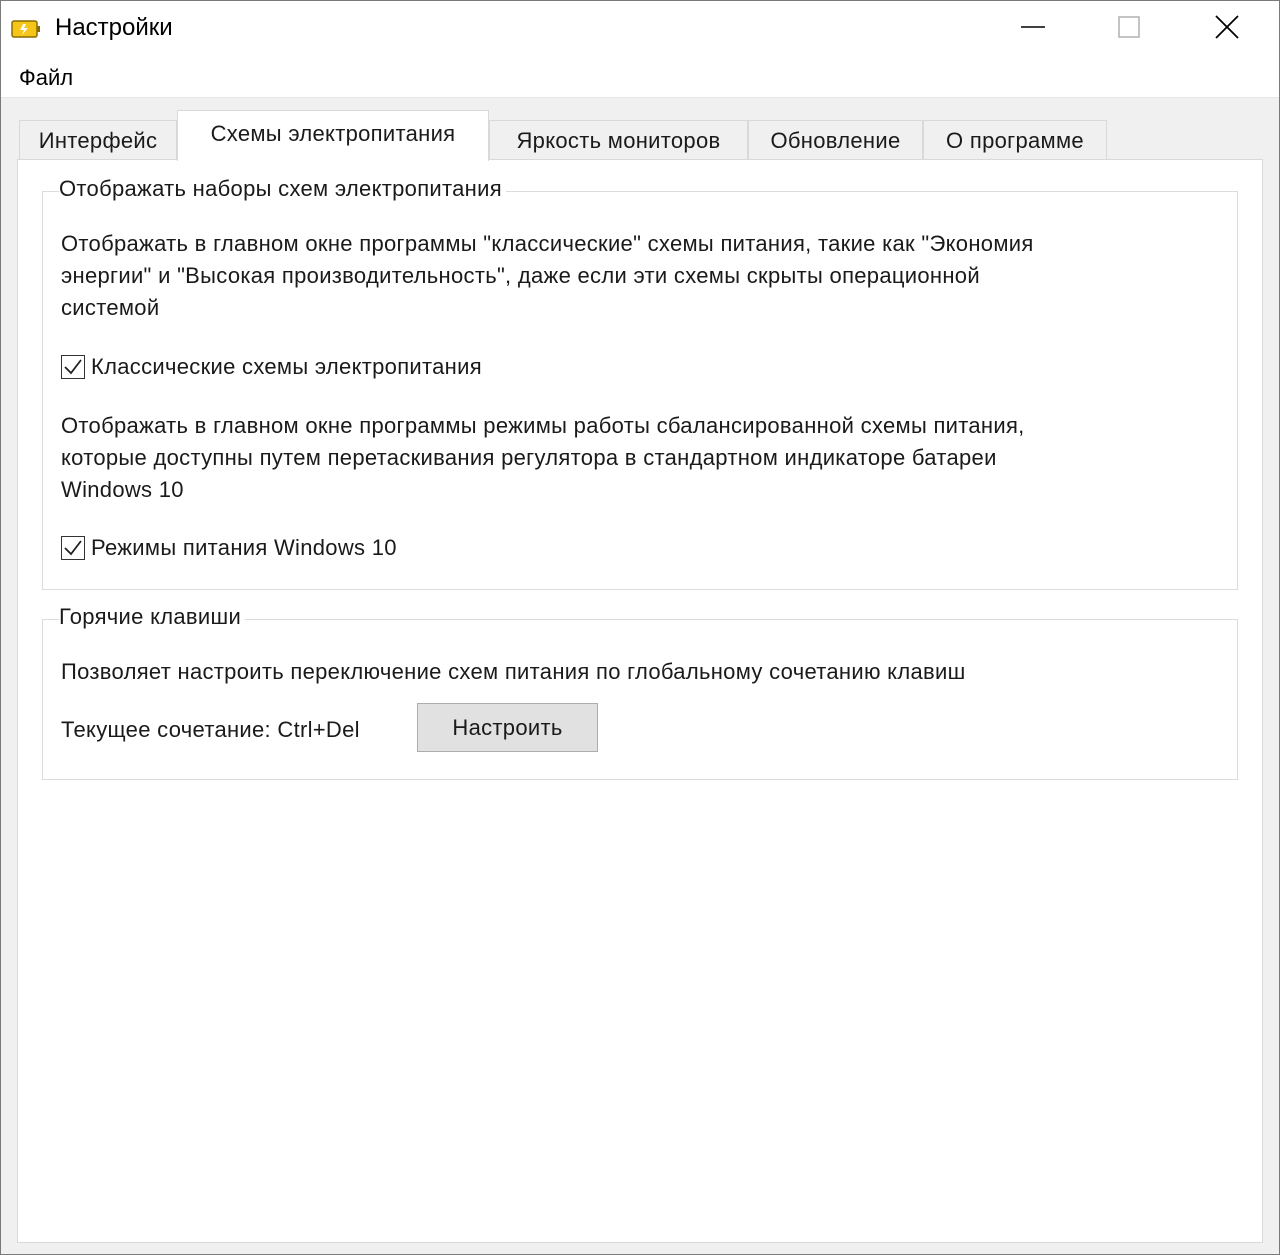 Image resolution: width=1280 pixels, height=1255 pixels. I want to click on description-line: системой, so click(110, 307).